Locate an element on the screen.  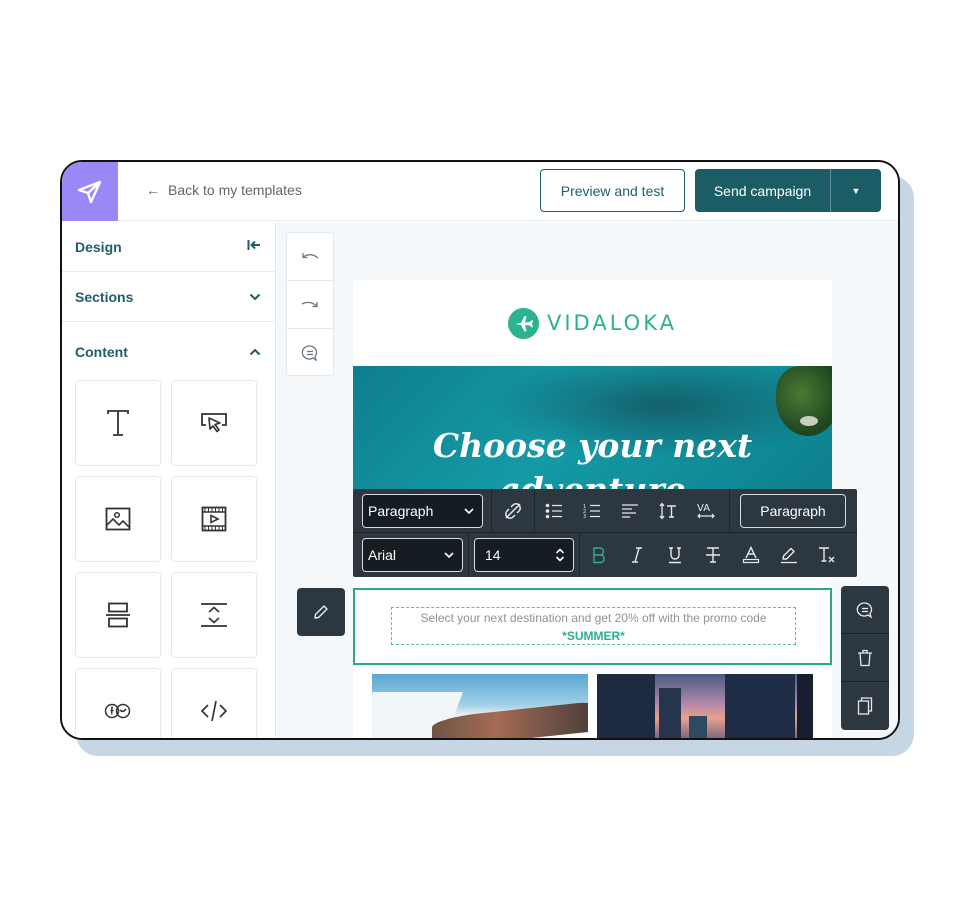
numbered-list-icon: 123 is located at coordinates (591, 511).